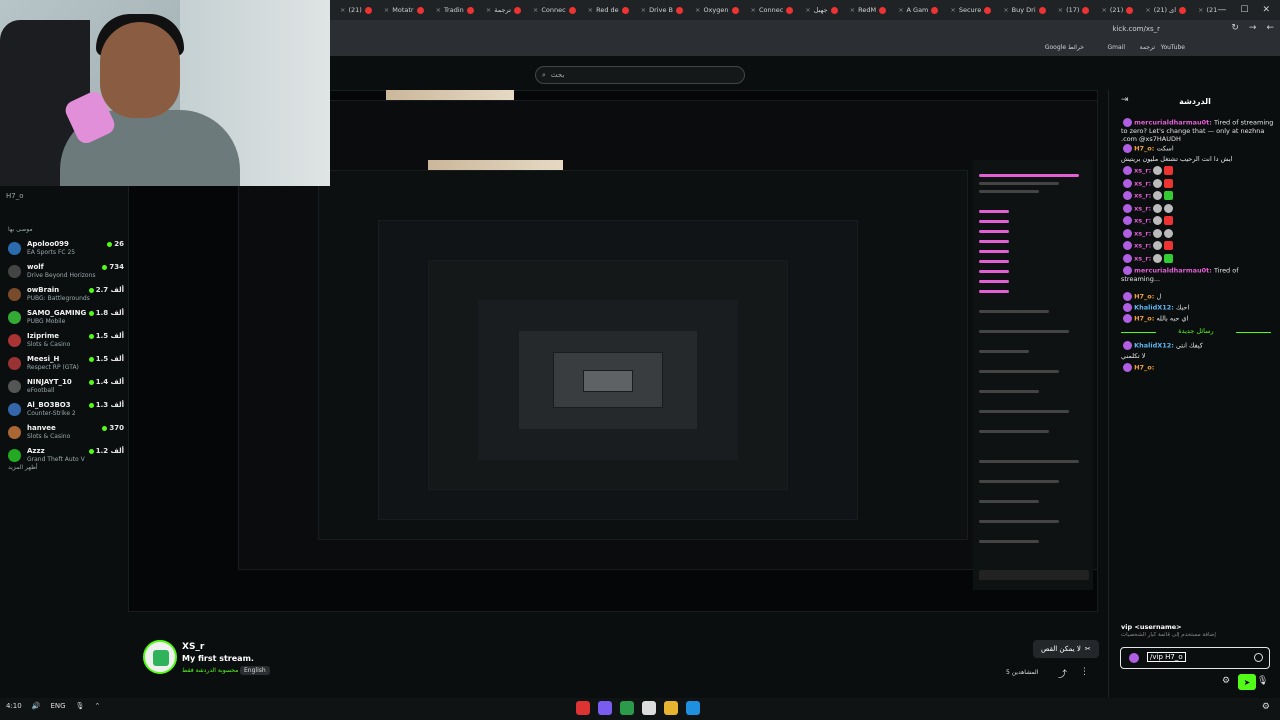 The image size is (1280, 720). I want to click on browser-tab: × Secure, so click(970, 10).